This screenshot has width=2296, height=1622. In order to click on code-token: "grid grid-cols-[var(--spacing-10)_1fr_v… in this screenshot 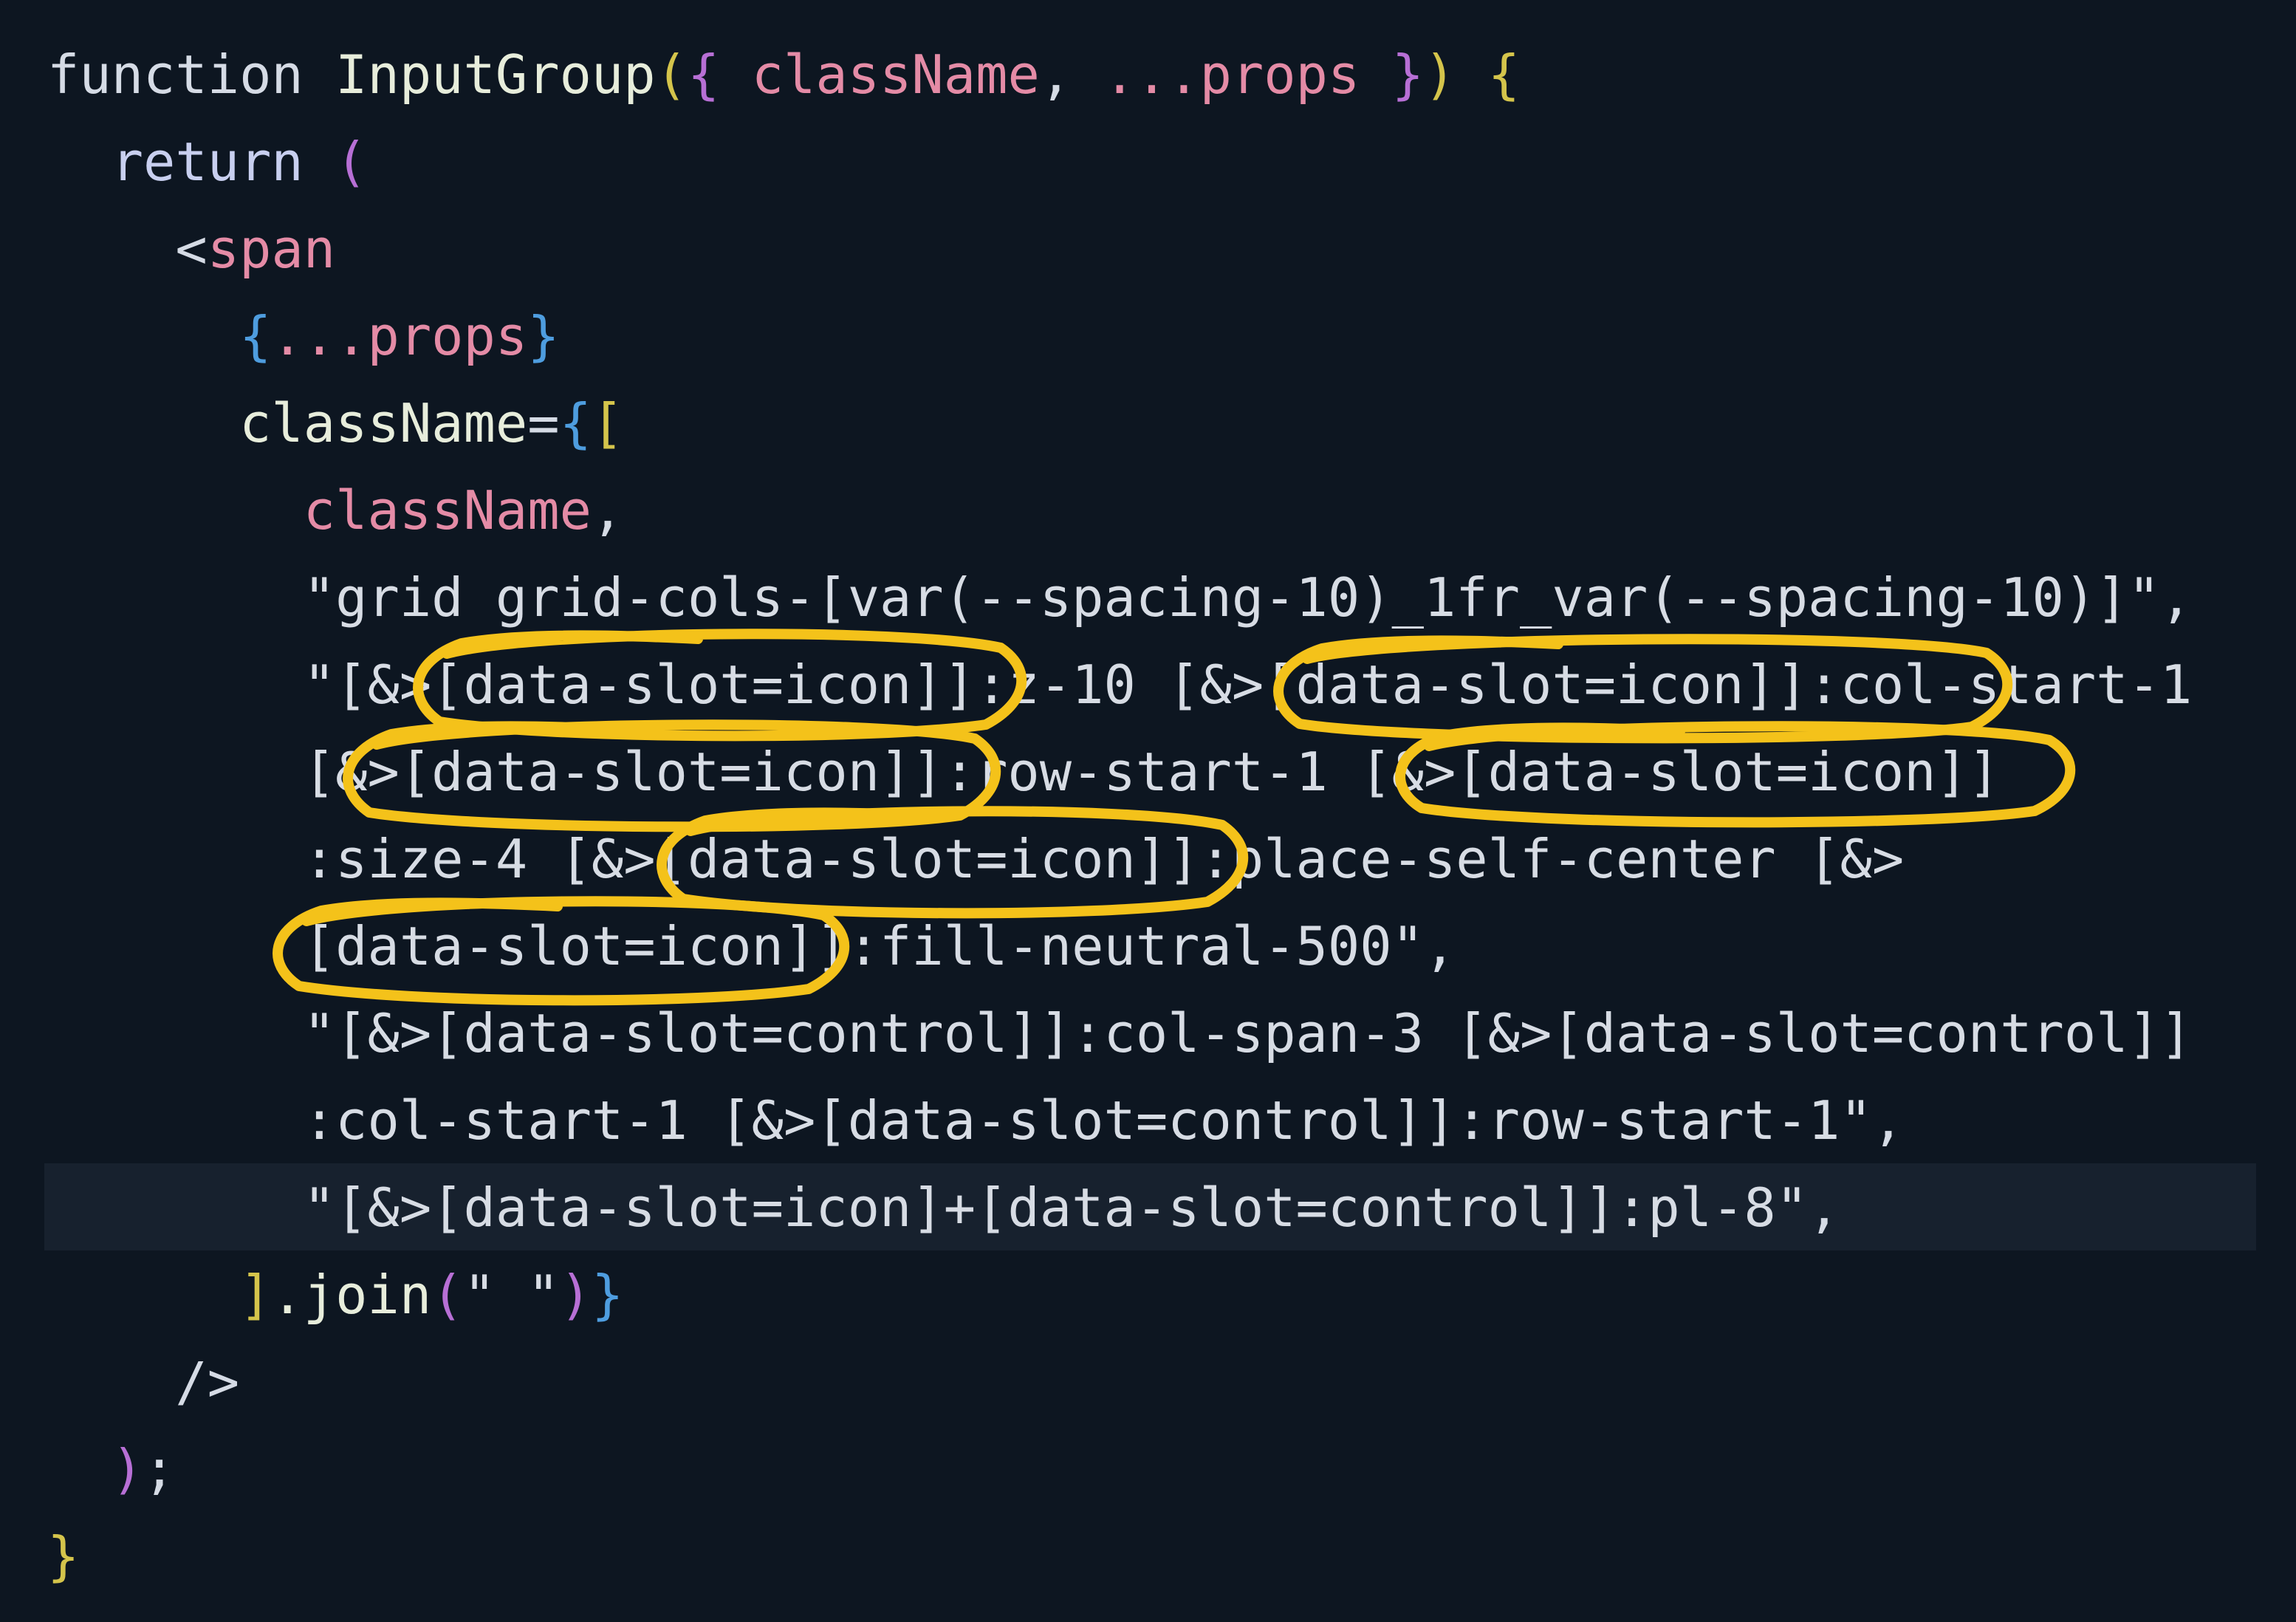, I will do `click(1103, 598)`.